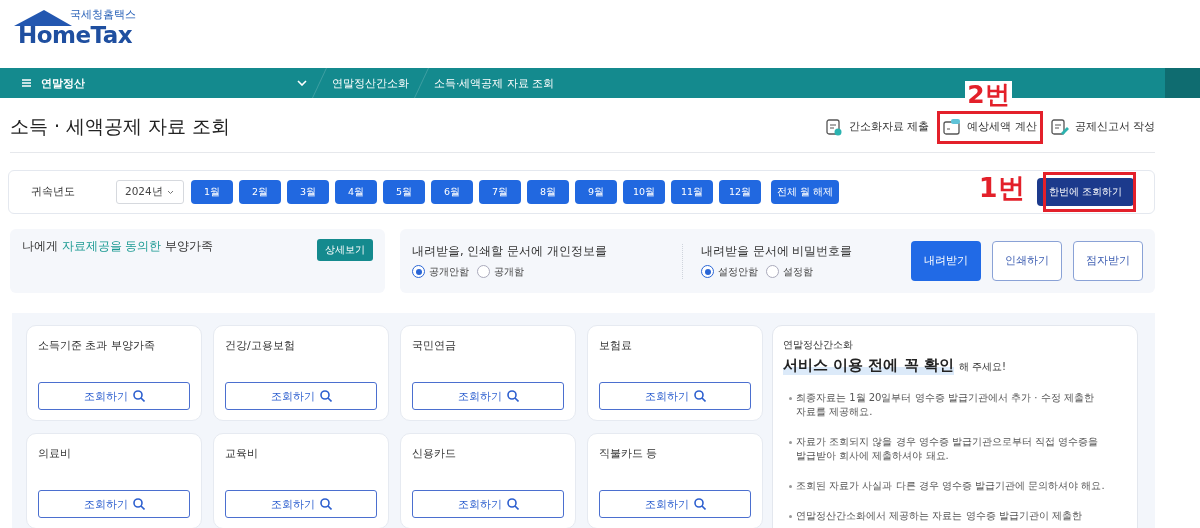 This screenshot has height=528, width=1200. What do you see at coordinates (1108, 261) in the screenshot?
I see `output-button: 점자받기` at bounding box center [1108, 261].